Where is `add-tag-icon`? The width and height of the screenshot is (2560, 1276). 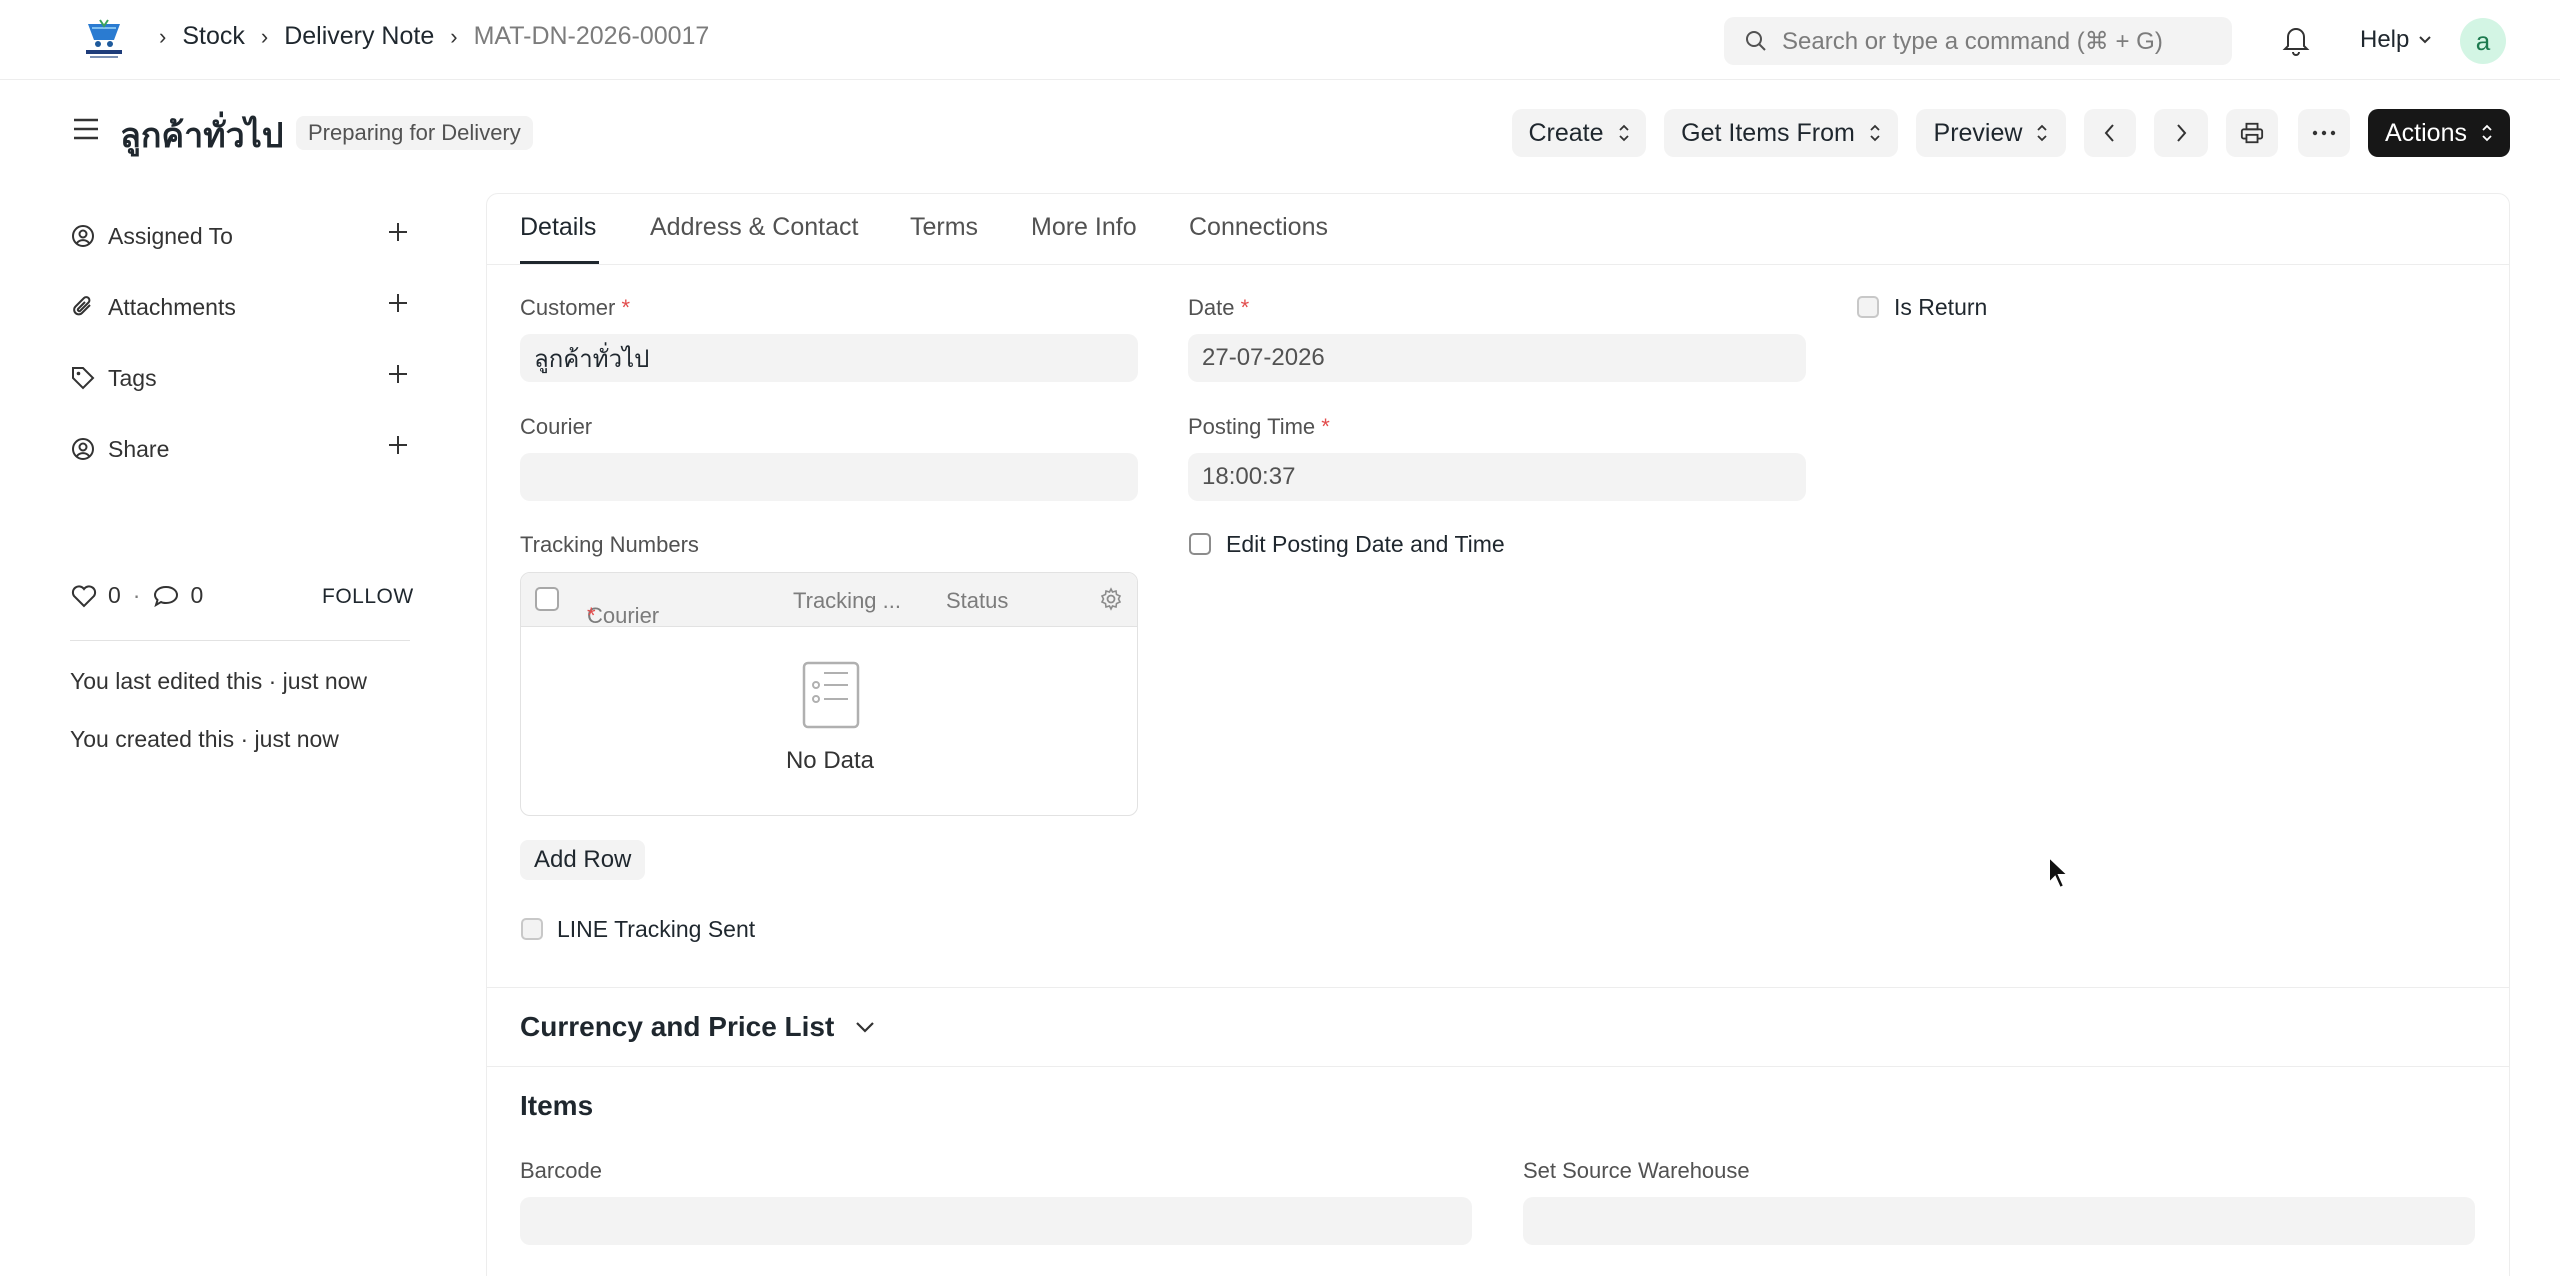 add-tag-icon is located at coordinates (398, 377).